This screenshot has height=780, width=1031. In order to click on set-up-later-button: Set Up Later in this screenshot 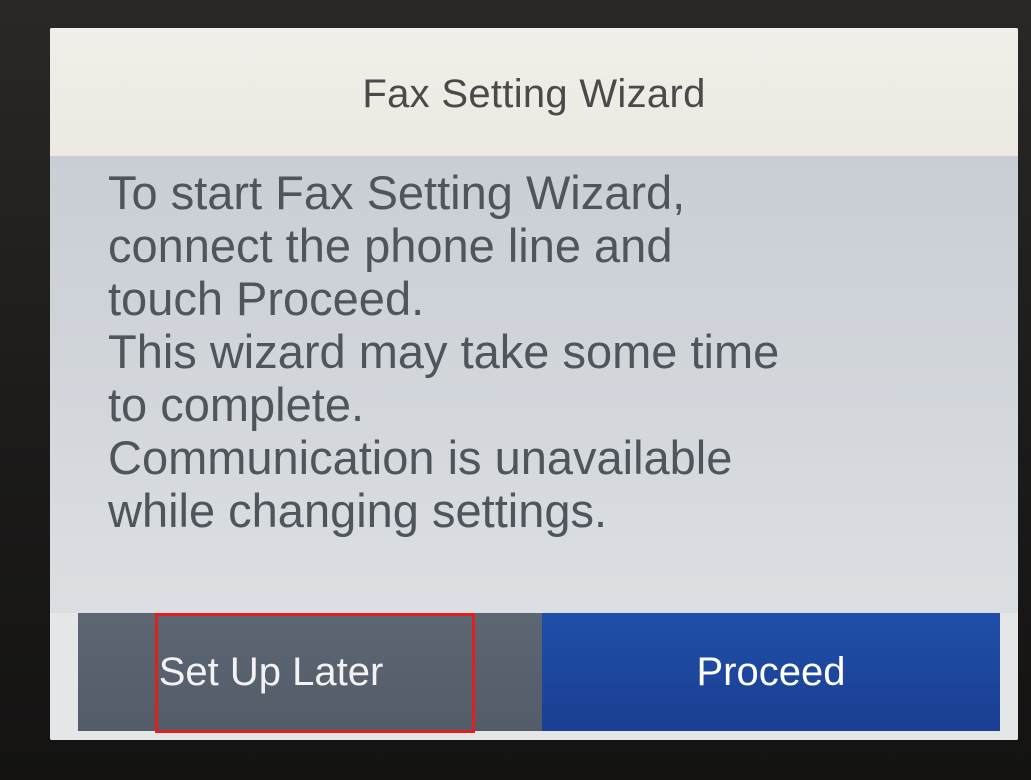, I will do `click(311, 672)`.